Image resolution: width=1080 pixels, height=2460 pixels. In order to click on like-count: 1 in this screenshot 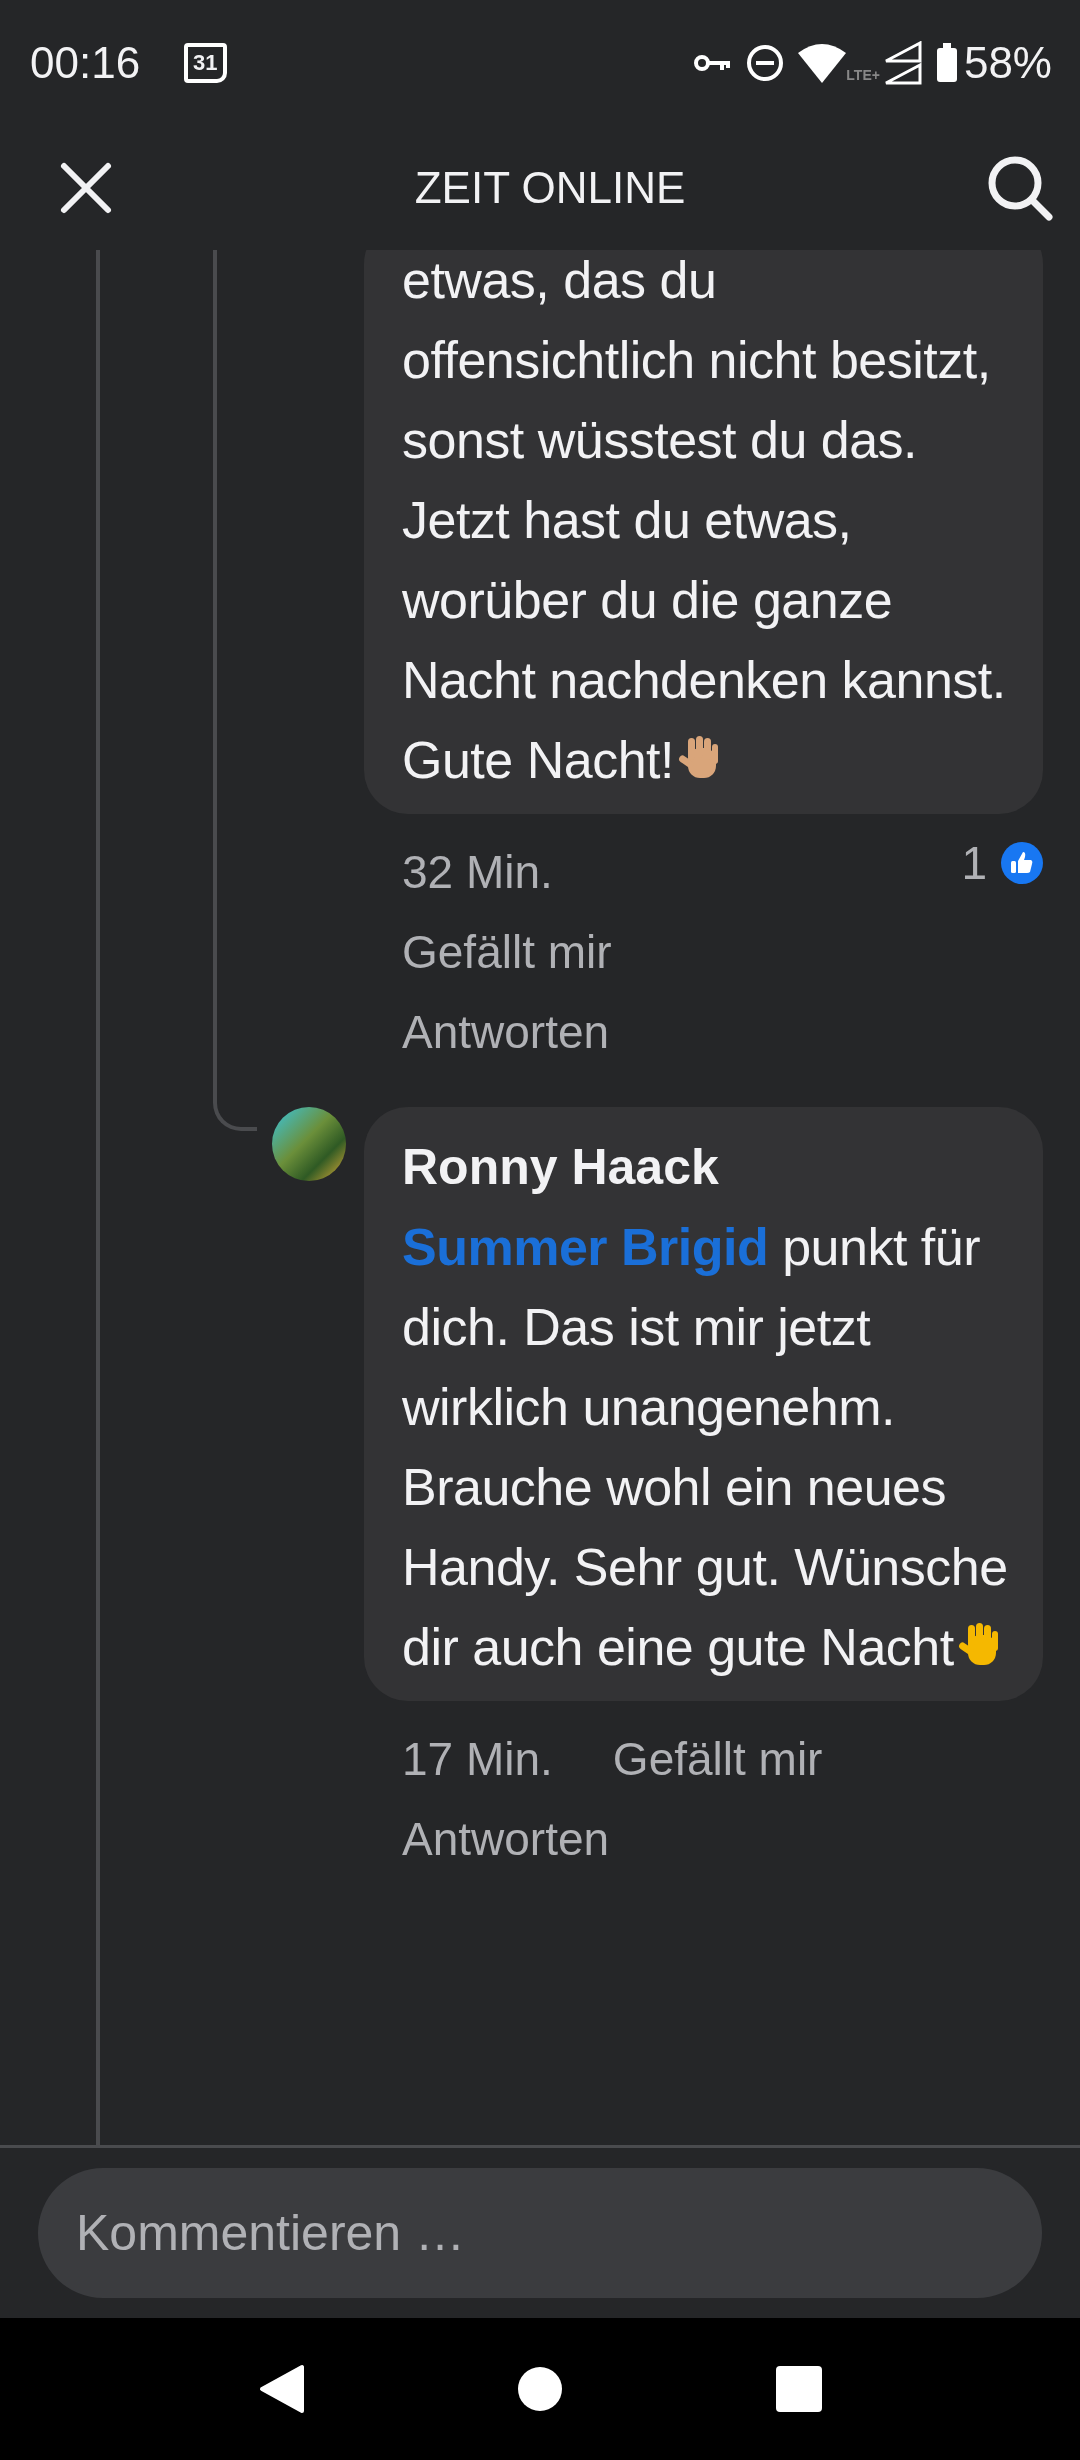, I will do `click(974, 863)`.